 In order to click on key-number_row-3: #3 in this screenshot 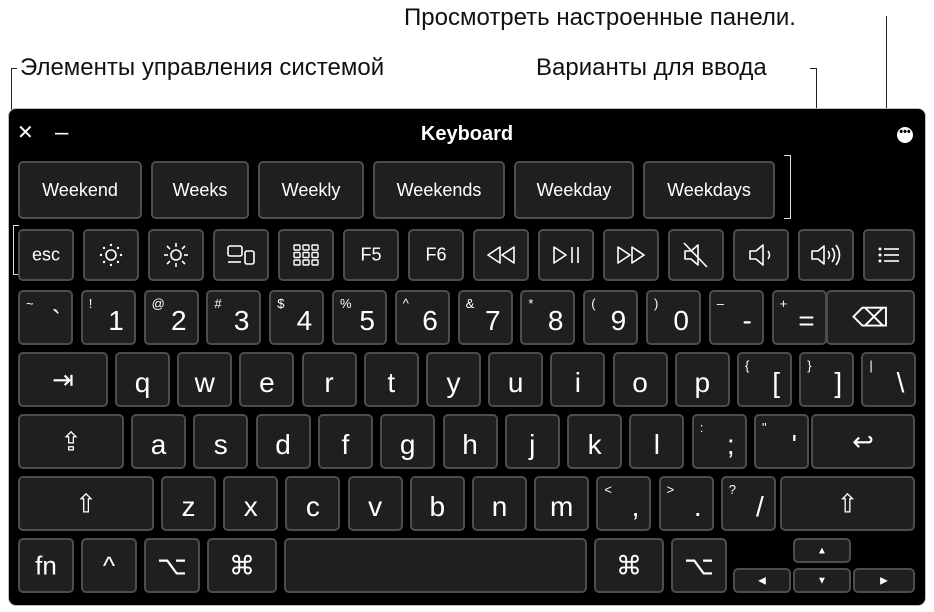, I will do `click(234, 317)`.